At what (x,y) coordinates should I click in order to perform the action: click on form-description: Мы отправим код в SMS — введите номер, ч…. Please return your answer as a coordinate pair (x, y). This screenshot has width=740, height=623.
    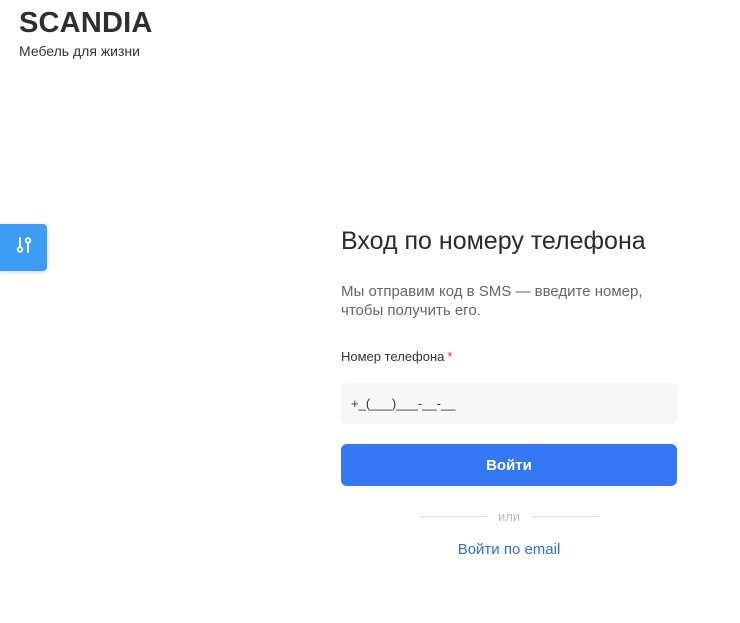
    Looking at the image, I should click on (492, 301).